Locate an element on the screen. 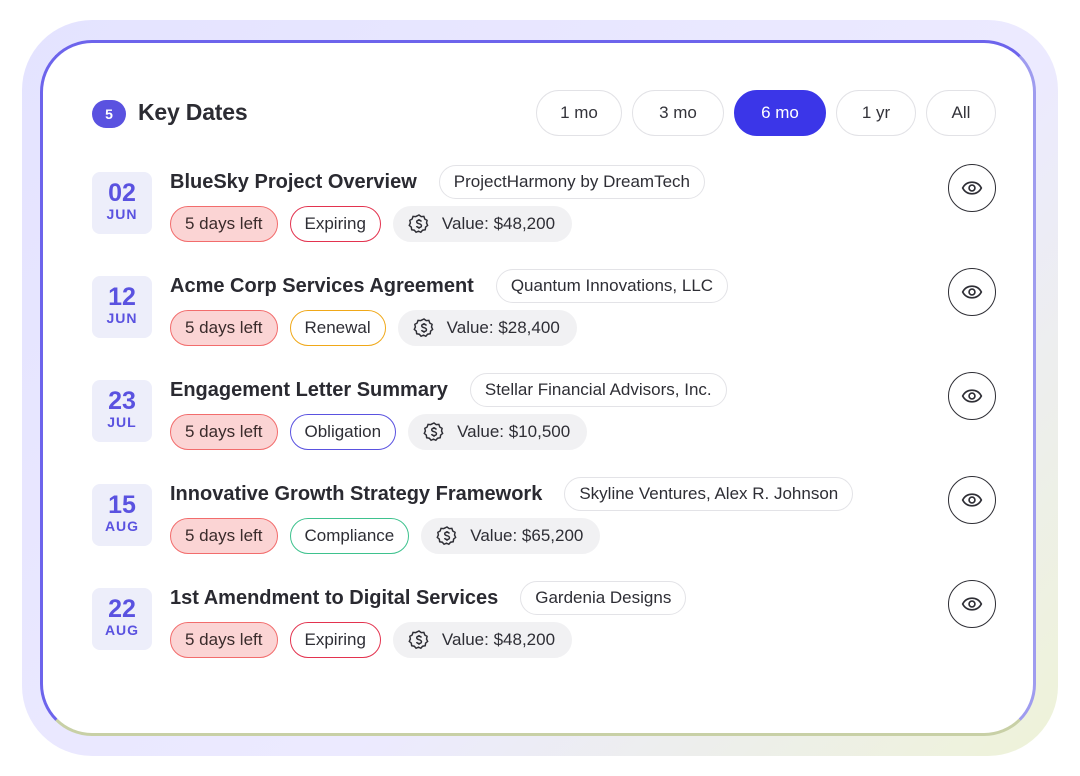 Image resolution: width=1080 pixels, height=776 pixels. card-header: 5 Key Dates 1 mo 3 mo 6 mo 1 yr All is located at coordinates (544, 114).